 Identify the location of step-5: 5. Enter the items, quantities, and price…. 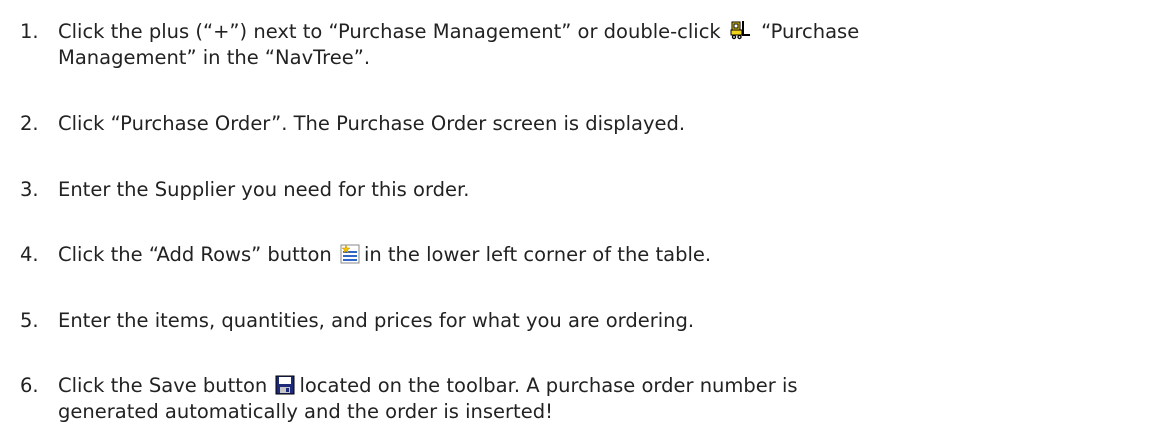
(582, 321).